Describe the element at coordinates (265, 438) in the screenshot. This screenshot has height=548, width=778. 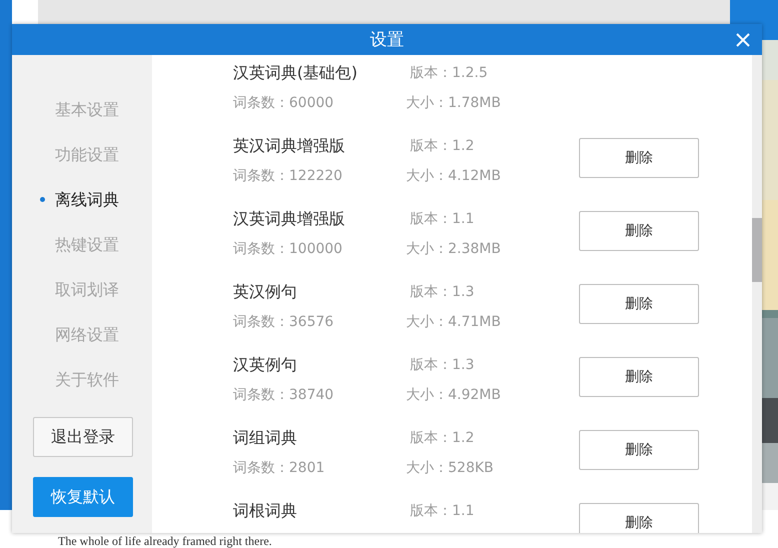
I see `dictionary-name: 词组词典` at that location.